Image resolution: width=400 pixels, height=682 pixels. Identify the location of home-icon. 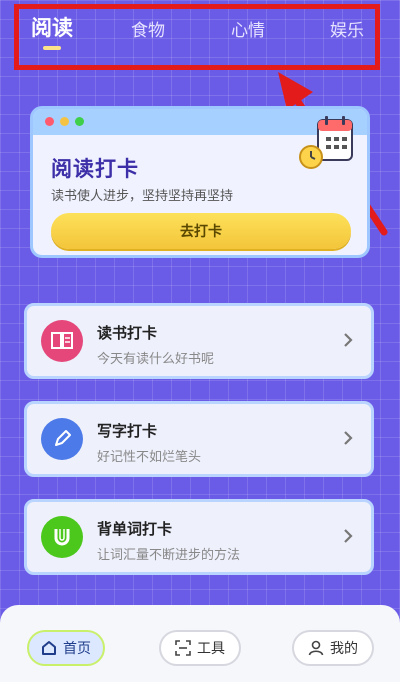
(49, 648).